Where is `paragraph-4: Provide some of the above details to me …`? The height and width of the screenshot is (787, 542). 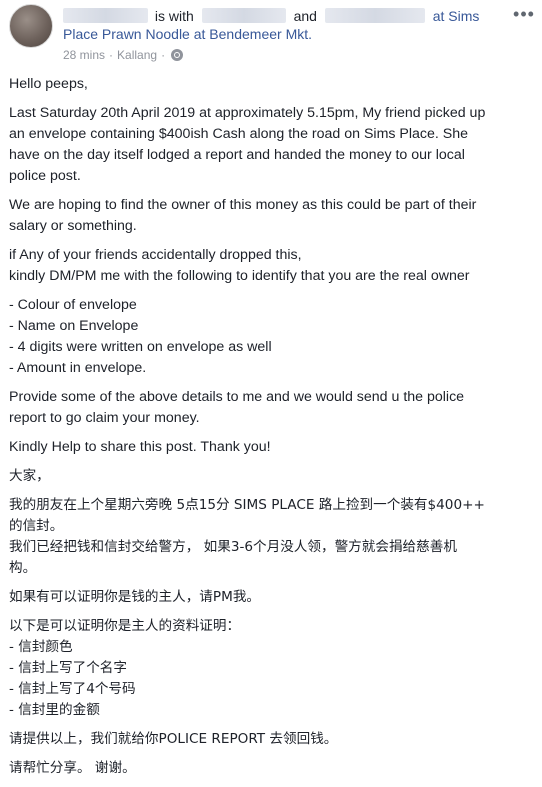
paragraph-4: Provide some of the above details to me … is located at coordinates (272, 408).